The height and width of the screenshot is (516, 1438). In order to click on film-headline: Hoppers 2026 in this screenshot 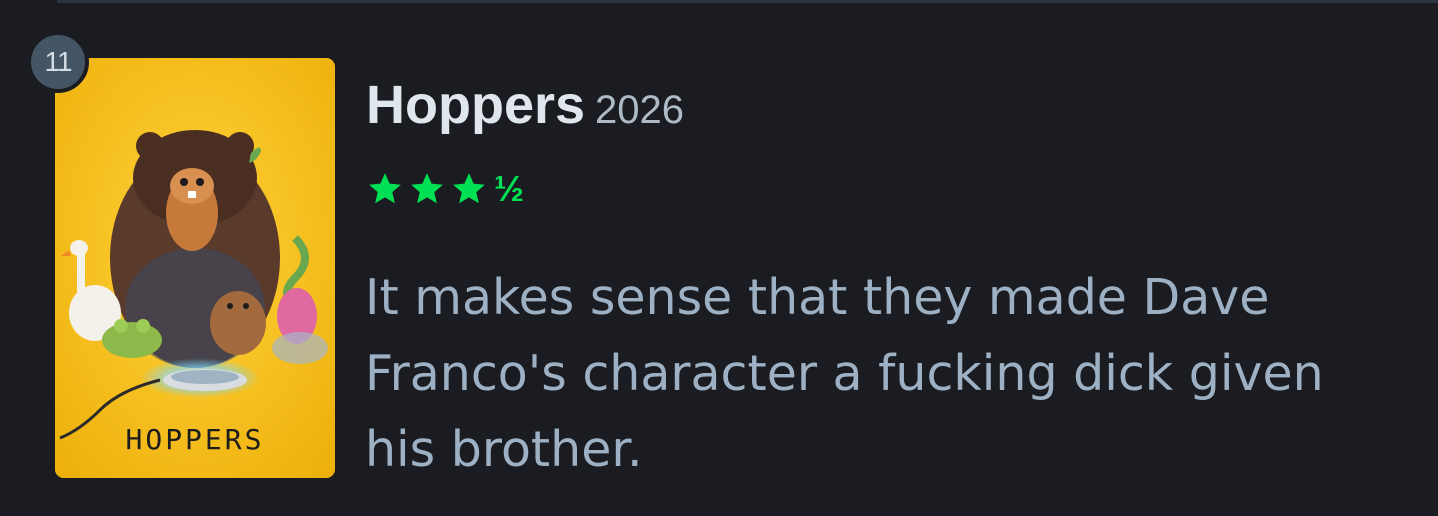, I will do `click(525, 105)`.